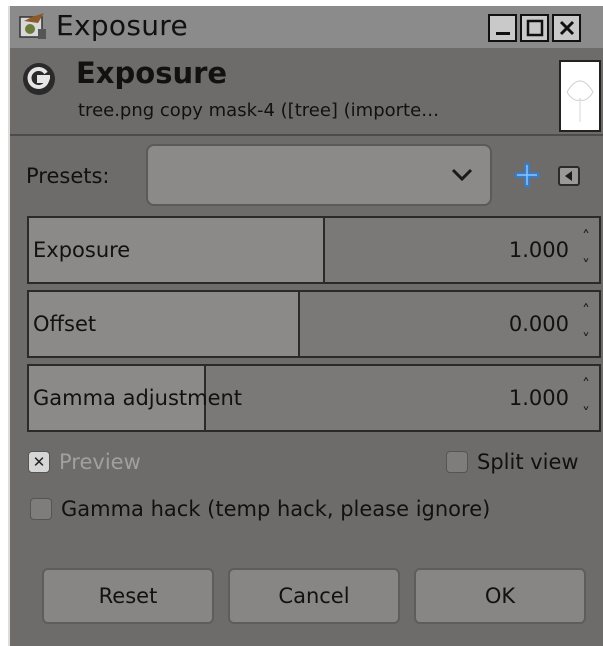 The width and height of the screenshot is (603, 646). Describe the element at coordinates (314, 250) in the screenshot. I see `exposure-spinscale: Exposure 1.000 ˄ ˅` at that location.